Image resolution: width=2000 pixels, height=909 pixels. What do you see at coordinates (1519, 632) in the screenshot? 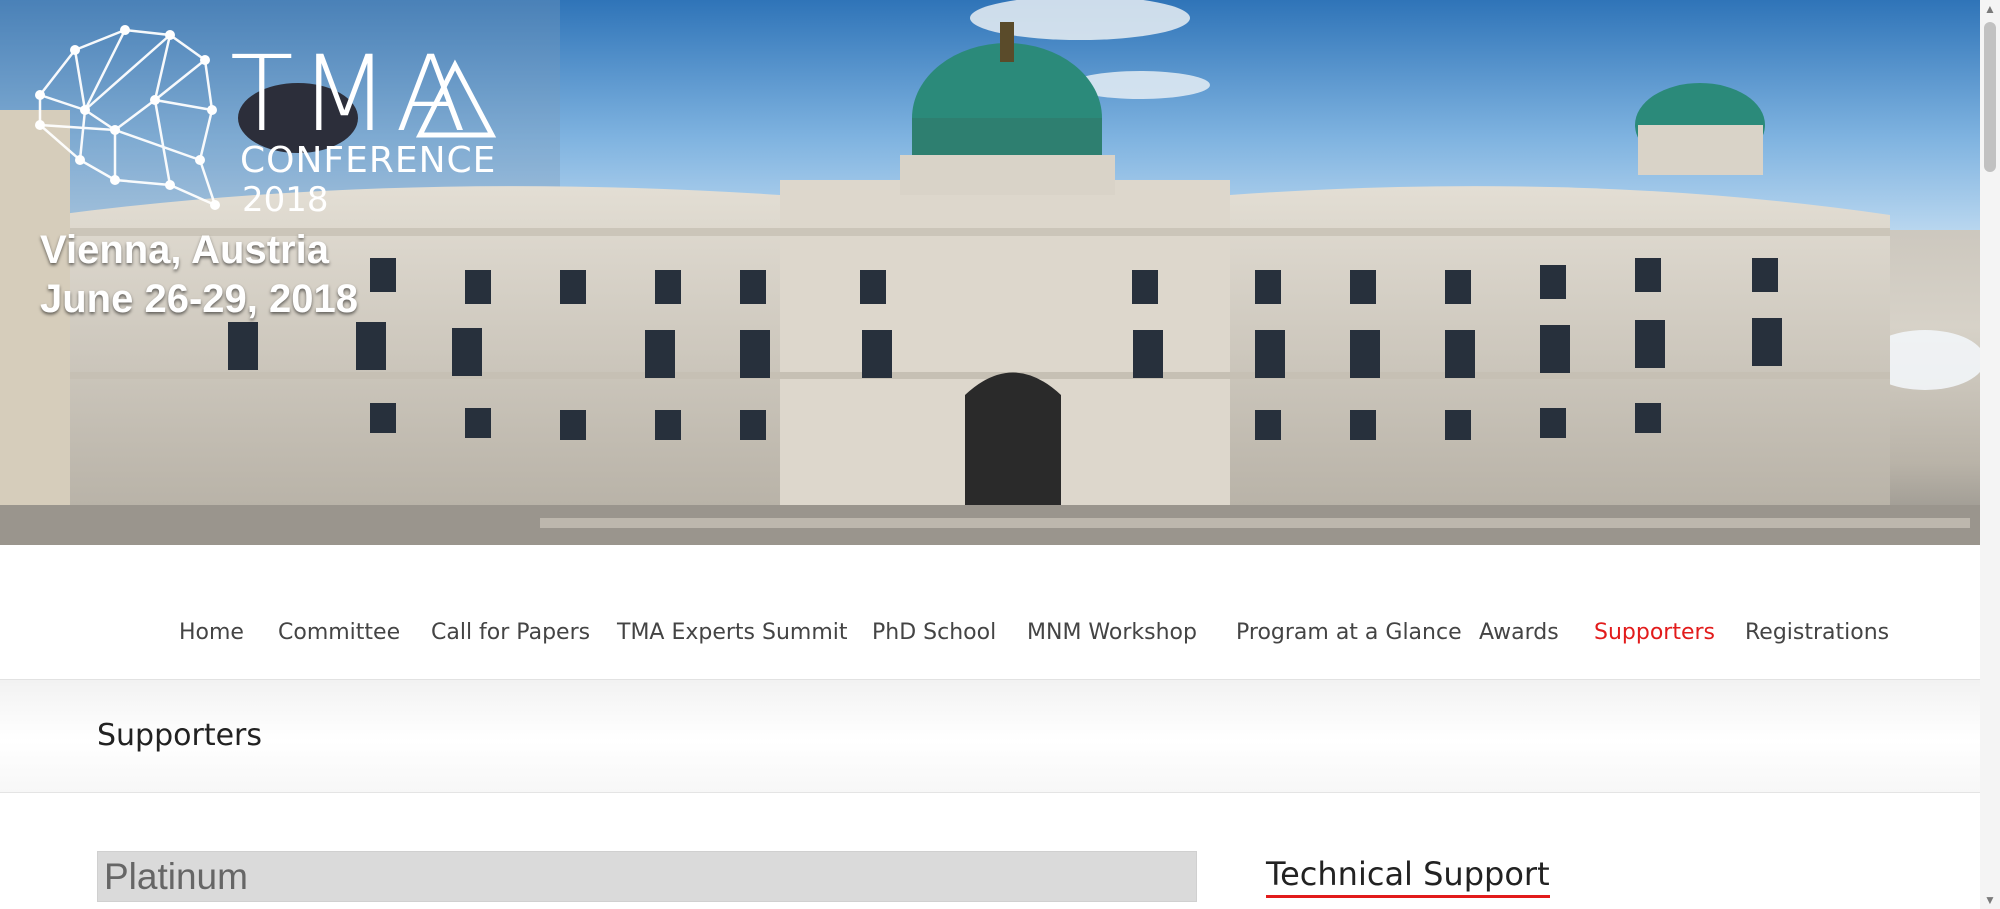
I see `nav-item-awards: Awards` at bounding box center [1519, 632].